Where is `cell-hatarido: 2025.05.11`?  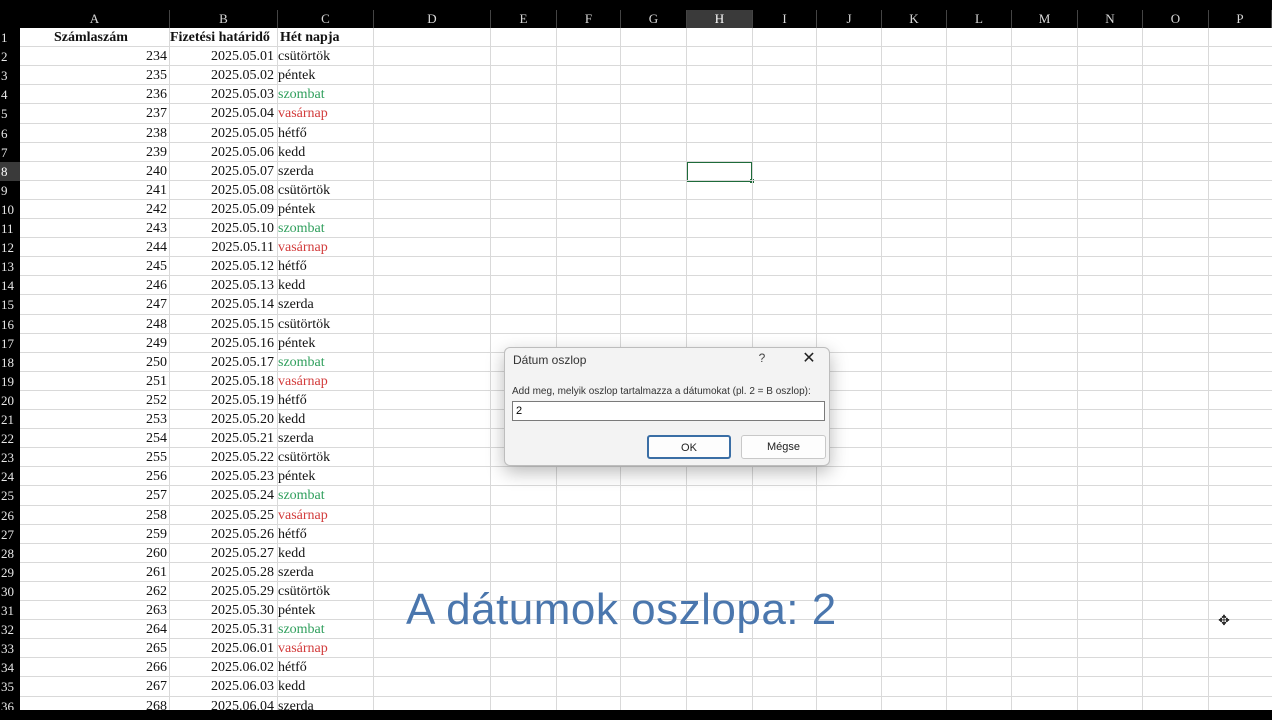 cell-hatarido: 2025.05.11 is located at coordinates (222, 247).